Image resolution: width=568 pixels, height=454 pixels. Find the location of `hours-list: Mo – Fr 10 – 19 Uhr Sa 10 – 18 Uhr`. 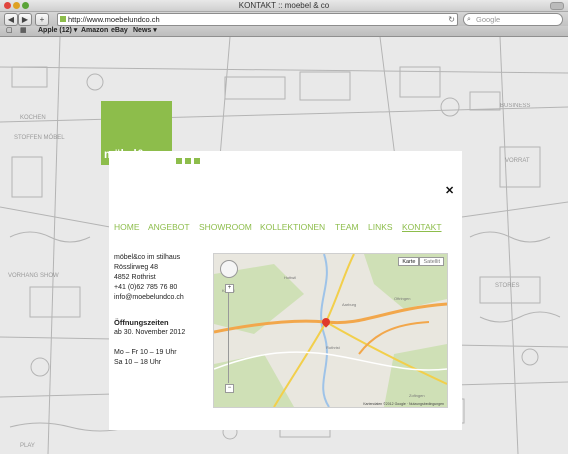

hours-list: Mo – Fr 10 – 19 Uhr Sa 10 – 18 Uhr is located at coordinates (145, 358).